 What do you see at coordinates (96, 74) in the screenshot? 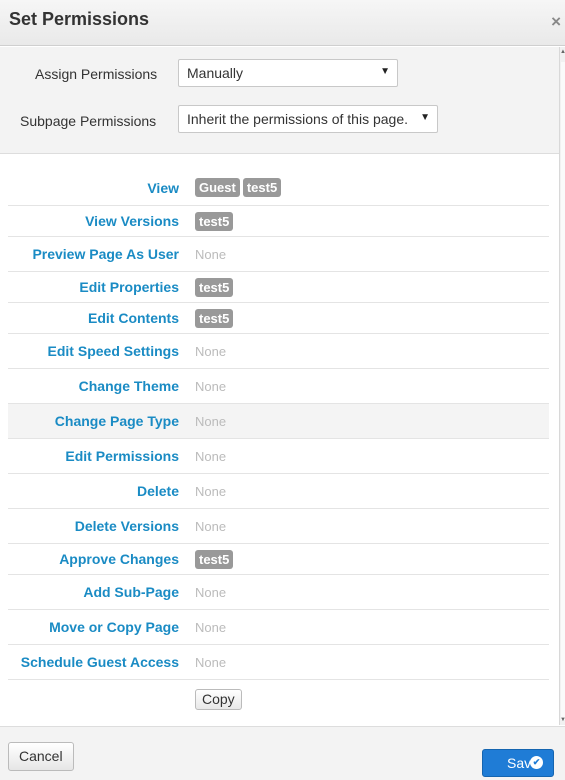
I see `assign-permissions-label: Assign Permissions` at bounding box center [96, 74].